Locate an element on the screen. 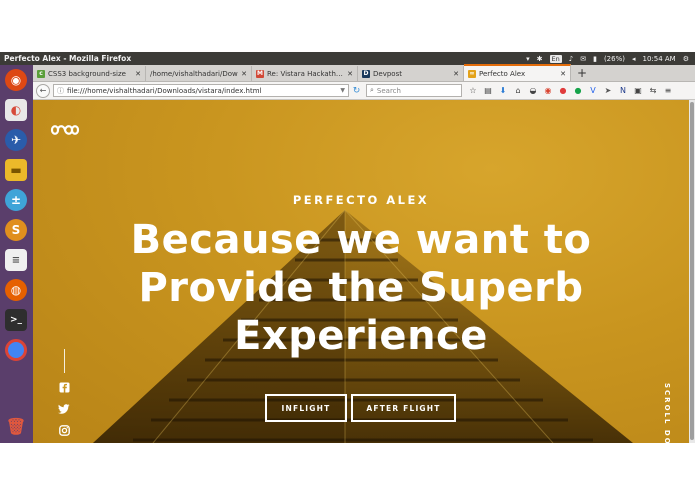 The width and height of the screenshot is (695, 494). bluetooth-icon: ✱ is located at coordinates (540, 59).